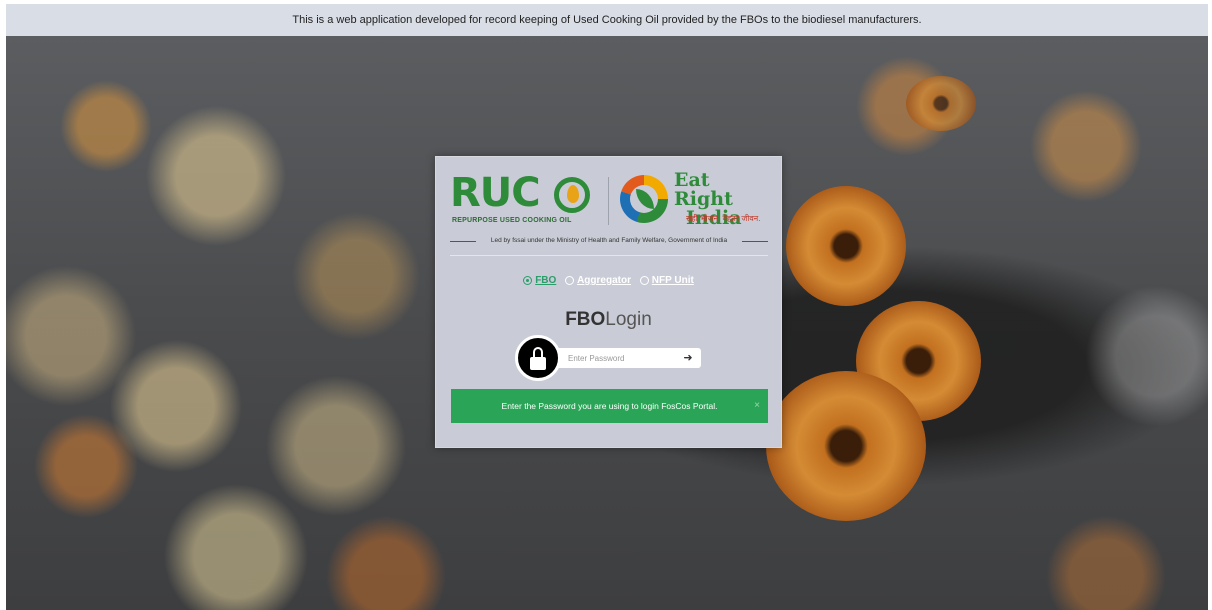 The height and width of the screenshot is (610, 1212). I want to click on page-title-light: Login, so click(628, 319).